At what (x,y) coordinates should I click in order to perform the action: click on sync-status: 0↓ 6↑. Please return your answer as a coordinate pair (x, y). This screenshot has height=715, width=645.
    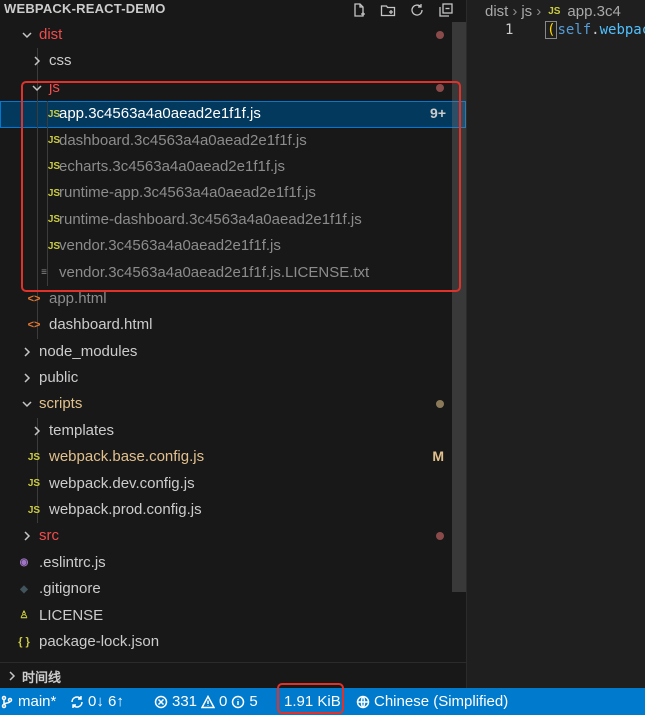
    Looking at the image, I should click on (97, 701).